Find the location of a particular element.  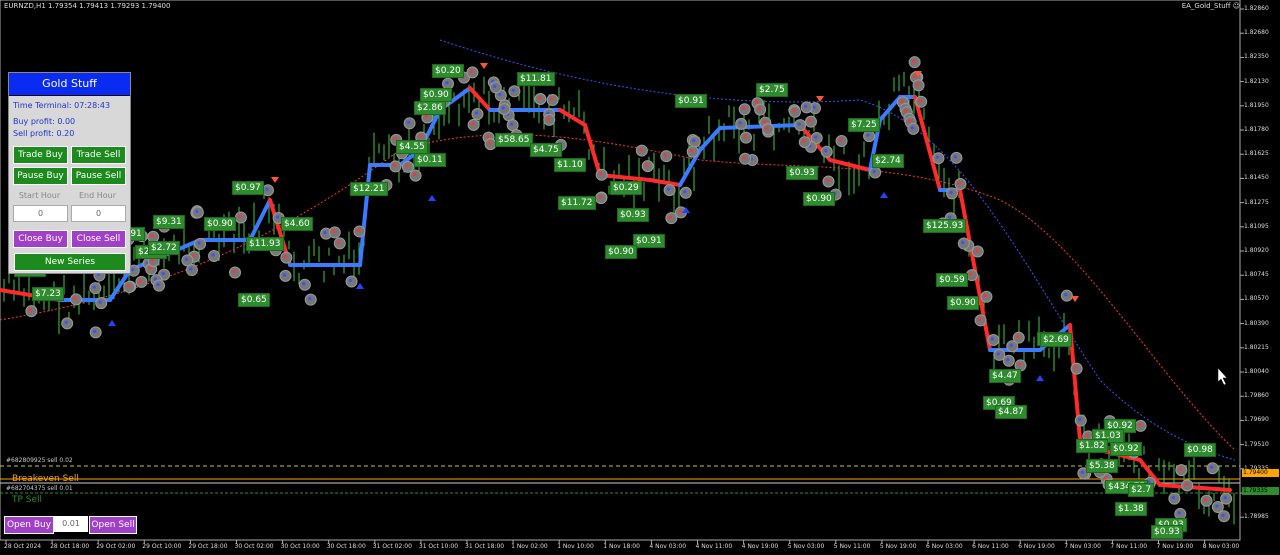

time-label: 31 Oct 18:00 is located at coordinates (485, 546).